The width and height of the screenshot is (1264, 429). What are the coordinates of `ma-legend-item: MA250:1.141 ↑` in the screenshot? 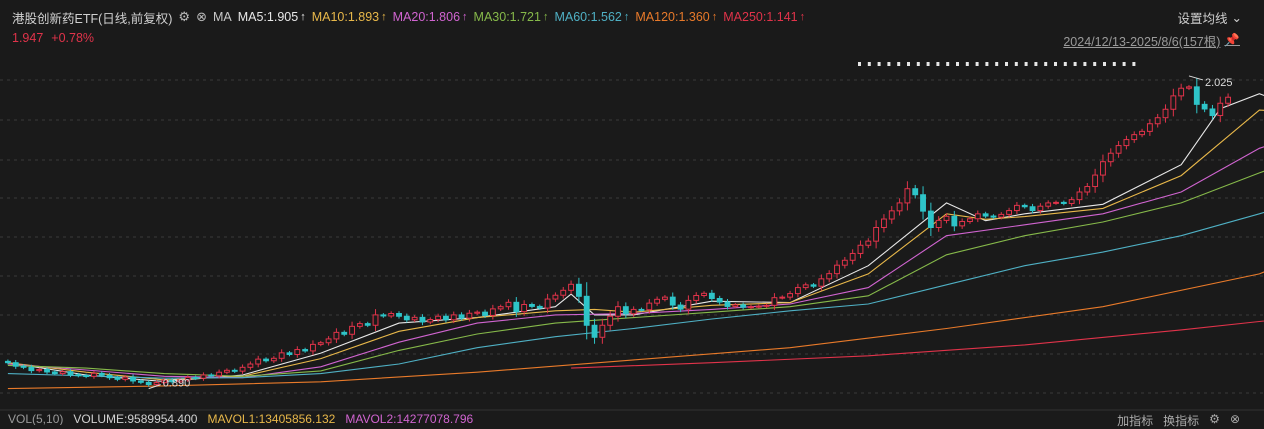 It's located at (764, 17).